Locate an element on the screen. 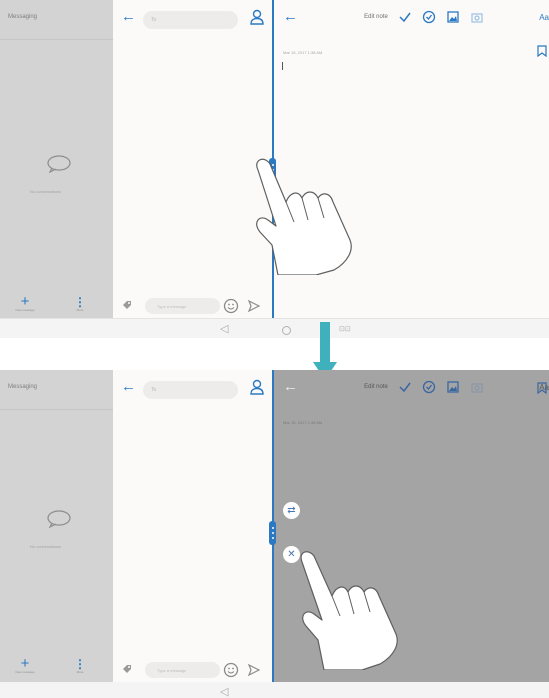 This screenshot has height=698, width=549. swap-icon: ⇄ is located at coordinates (291, 510).